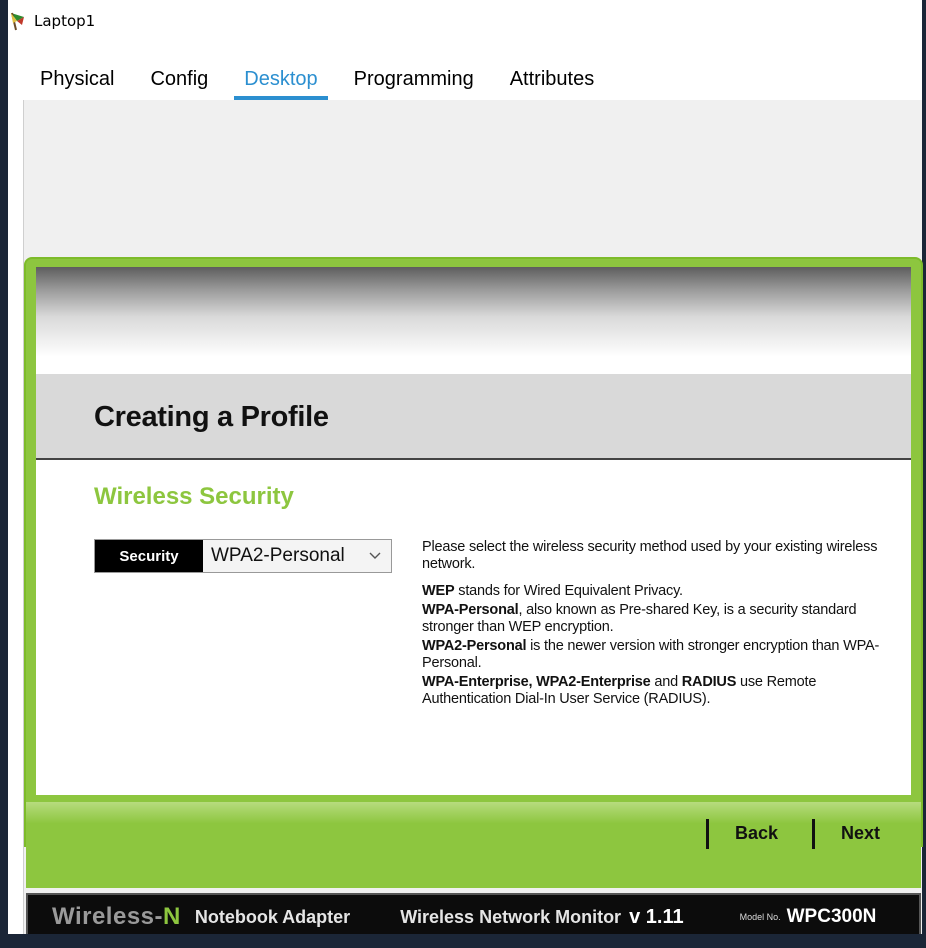 The width and height of the screenshot is (926, 948). Describe the element at coordinates (77, 79) in the screenshot. I see `tab-physical: Physical` at that location.